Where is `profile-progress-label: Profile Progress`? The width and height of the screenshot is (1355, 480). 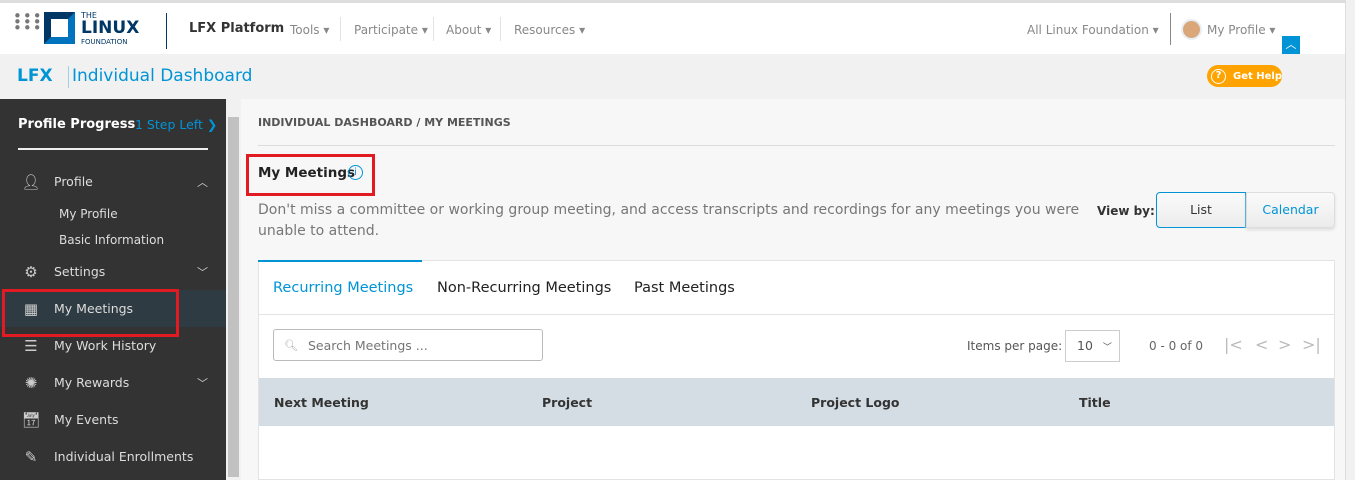 profile-progress-label: Profile Progress is located at coordinates (77, 124).